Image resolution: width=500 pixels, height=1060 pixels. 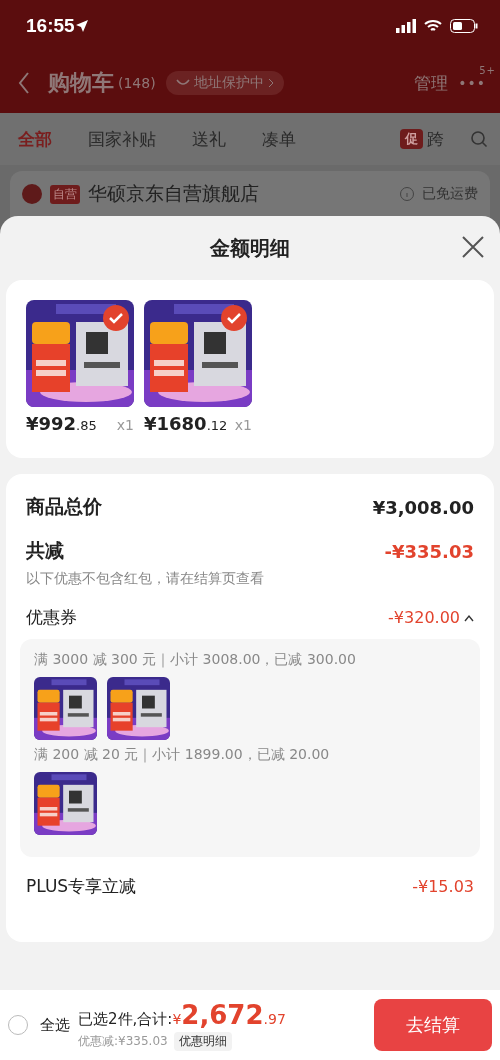 What do you see at coordinates (250, 248) in the screenshot?
I see `sheet-title: 金额明细` at bounding box center [250, 248].